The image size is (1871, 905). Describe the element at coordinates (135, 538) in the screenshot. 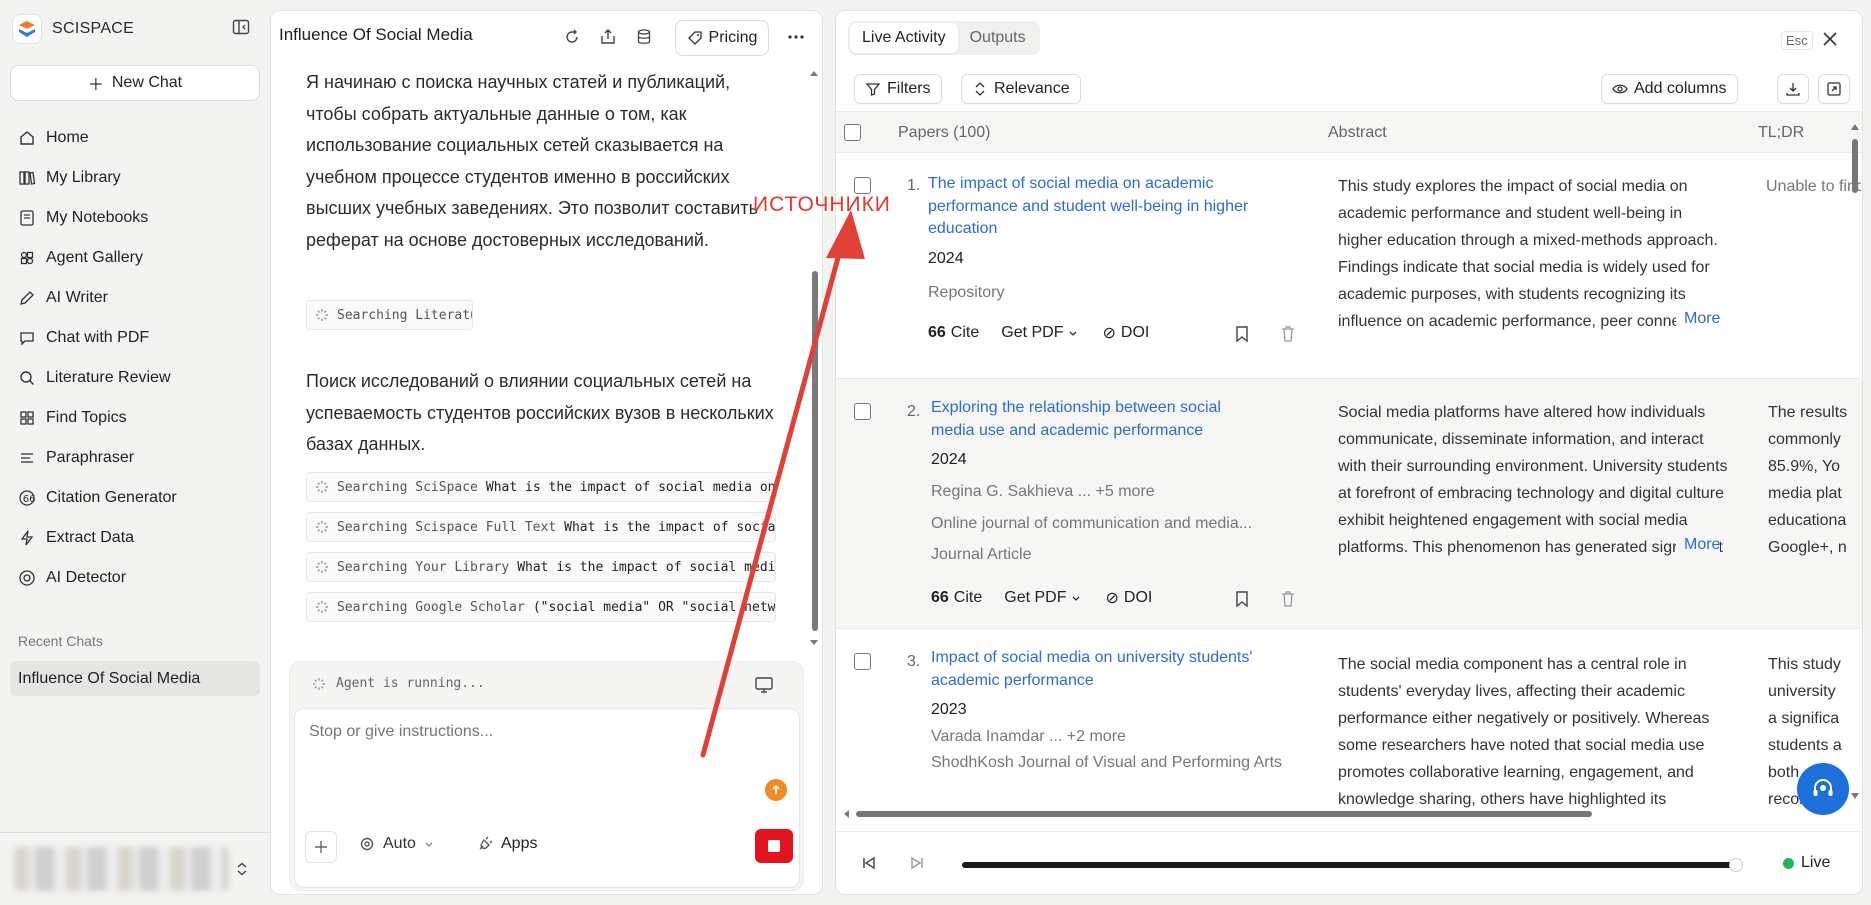

I see `sidebar-item-extract-data: Extract Data` at that location.